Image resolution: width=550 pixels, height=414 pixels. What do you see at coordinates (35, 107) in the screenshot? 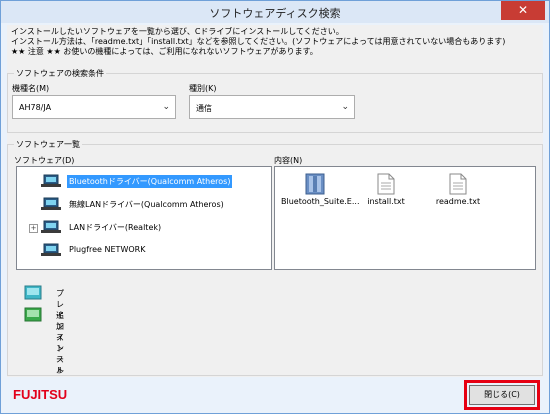
I see `model-value: AH78/JA` at bounding box center [35, 107].